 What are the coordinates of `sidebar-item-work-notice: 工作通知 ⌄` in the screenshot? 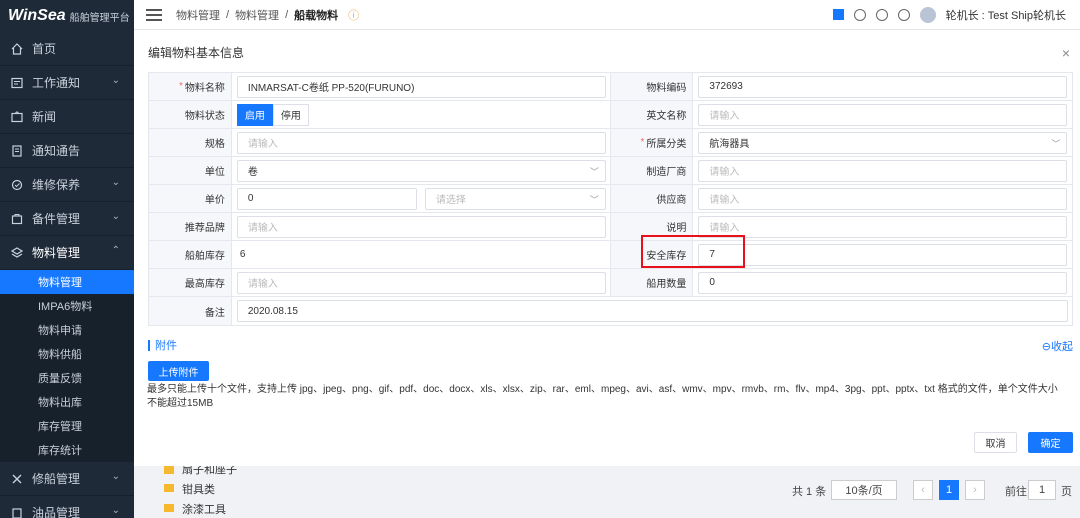 It's located at (67, 83).